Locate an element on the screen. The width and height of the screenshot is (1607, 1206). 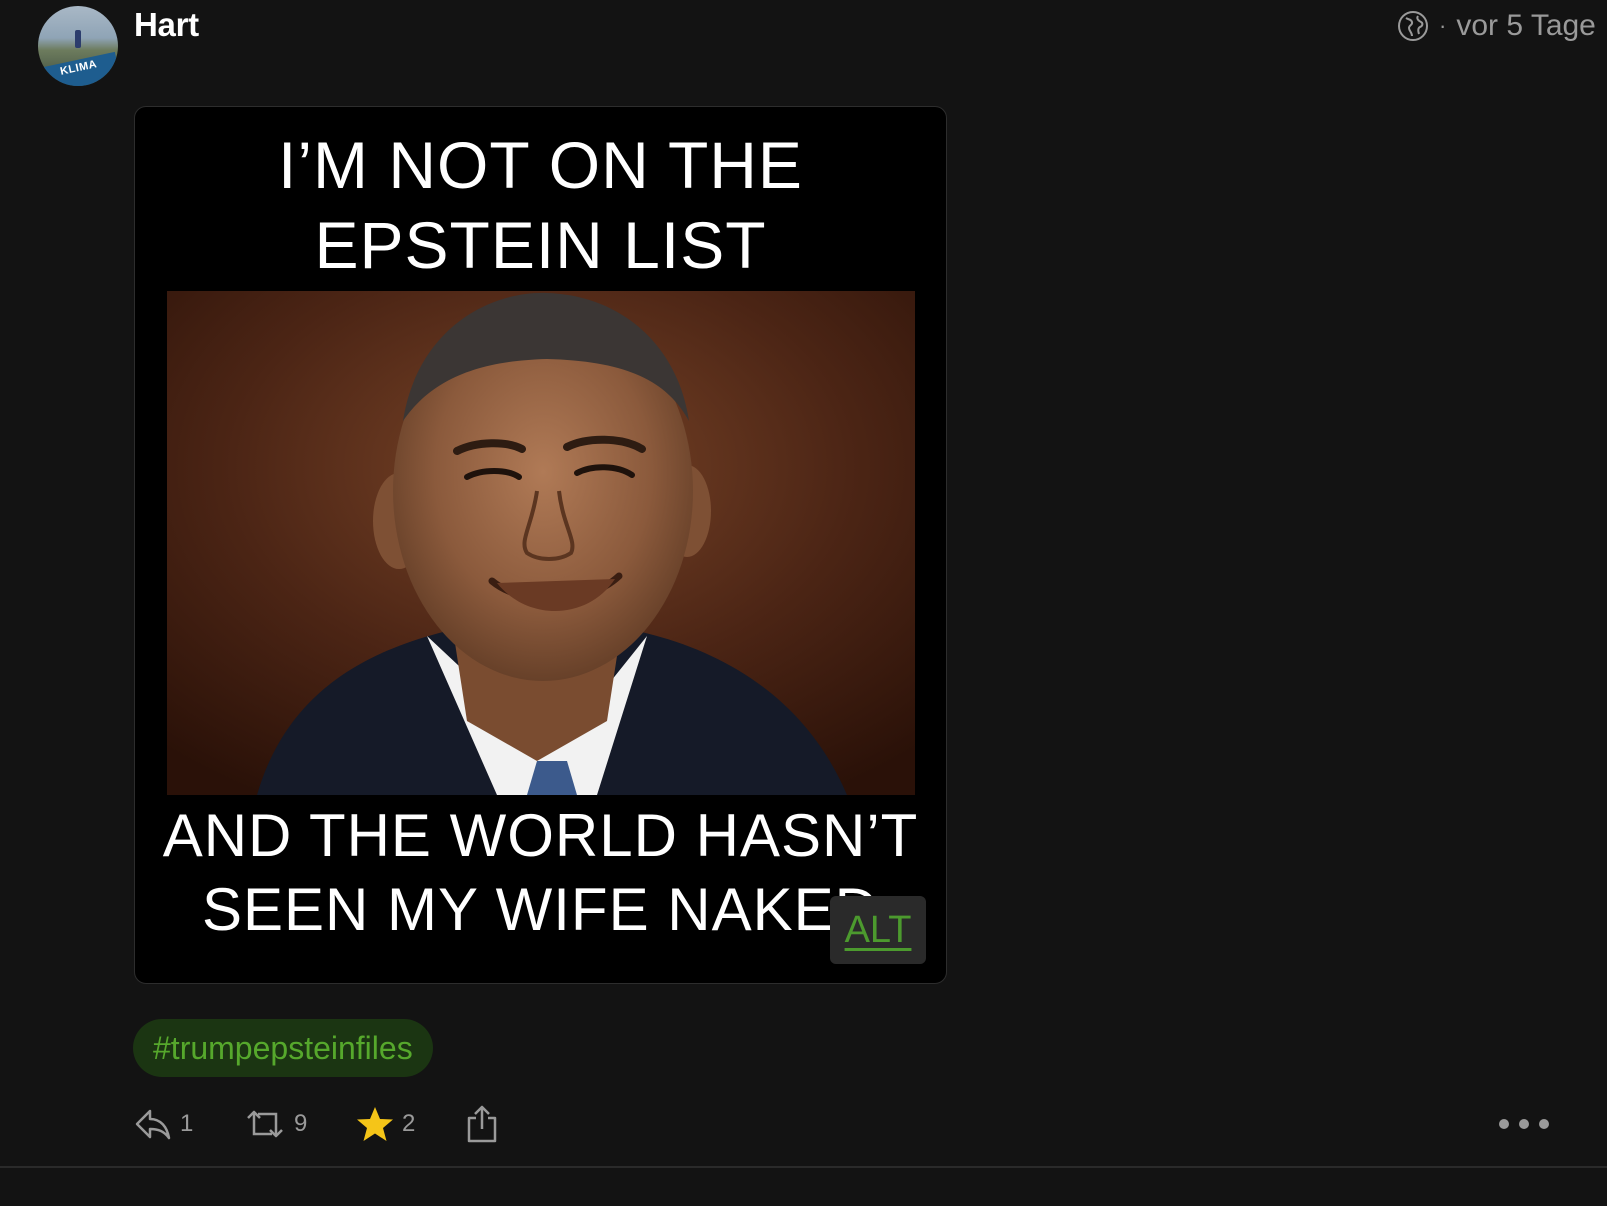
reply-count: 1 is located at coordinates (187, 1123).